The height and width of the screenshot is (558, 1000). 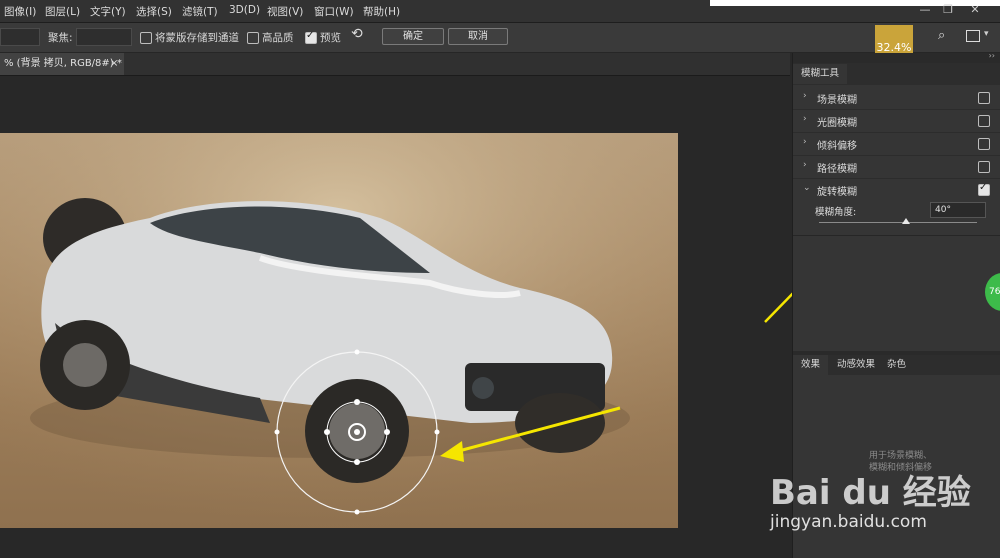 What do you see at coordinates (820, 74) in the screenshot?
I see `tab-blur-tools: 模糊工具` at bounding box center [820, 74].